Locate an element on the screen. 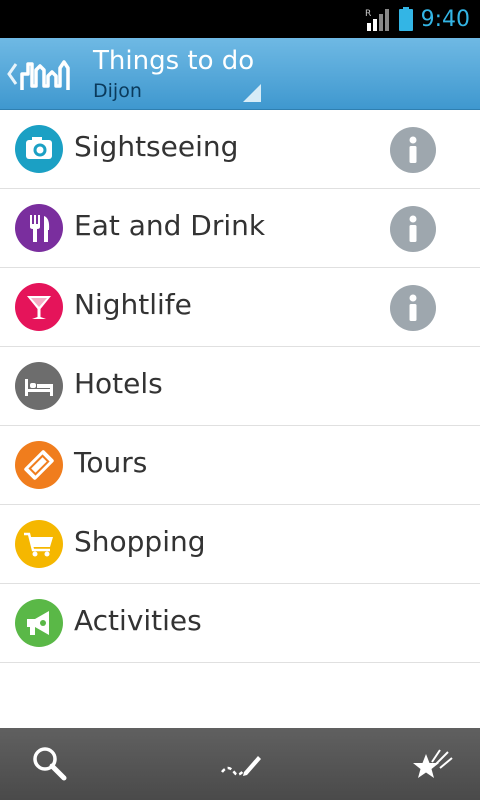 This screenshot has width=480, height=800. status-time: 9:40 is located at coordinates (445, 19).